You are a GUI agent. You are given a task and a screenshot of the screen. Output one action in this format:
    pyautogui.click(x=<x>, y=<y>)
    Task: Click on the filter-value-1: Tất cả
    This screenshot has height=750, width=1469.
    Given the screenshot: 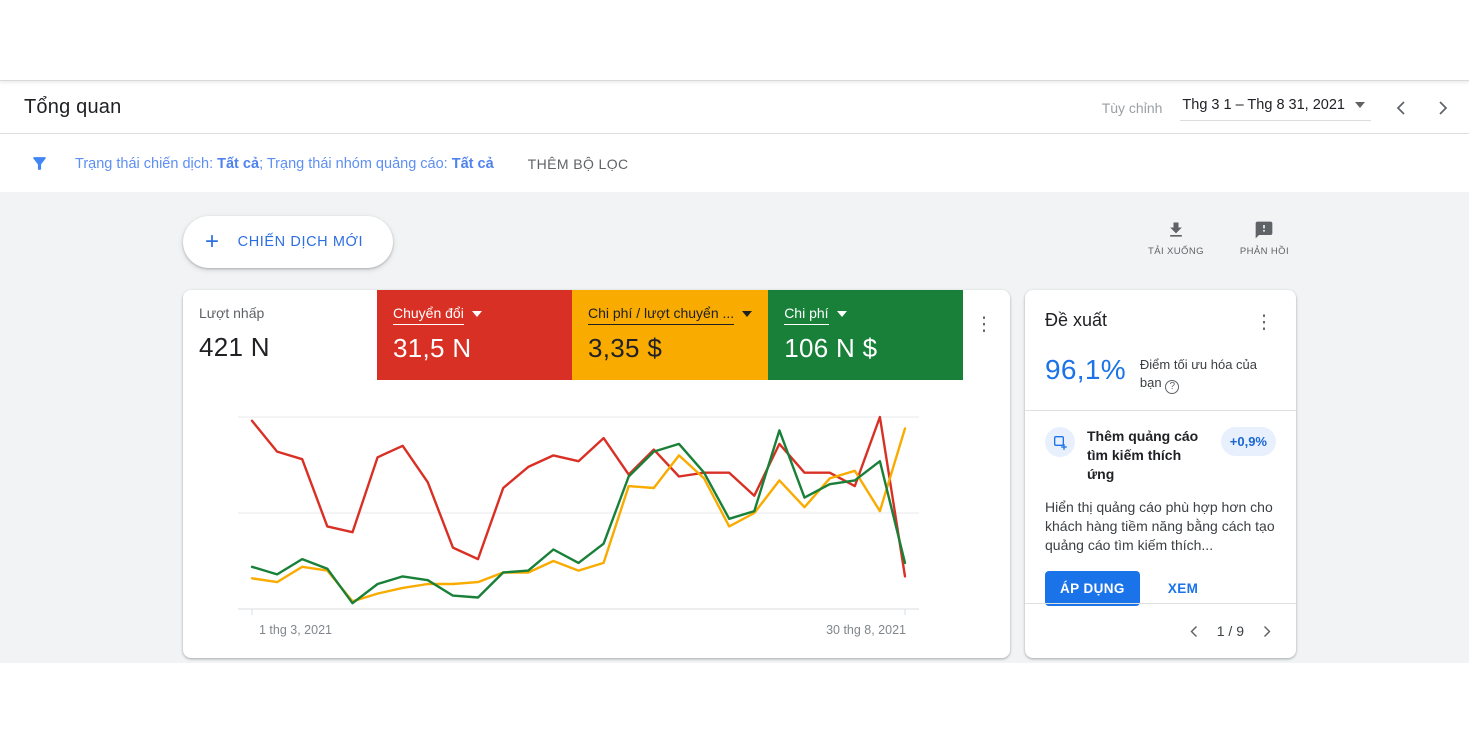 What is the action you would take?
    pyautogui.click(x=238, y=163)
    